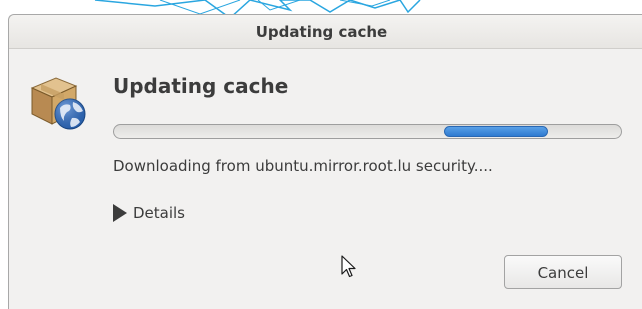 The image size is (642, 309). I want to click on mouse-pointer-icon, so click(348, 266).